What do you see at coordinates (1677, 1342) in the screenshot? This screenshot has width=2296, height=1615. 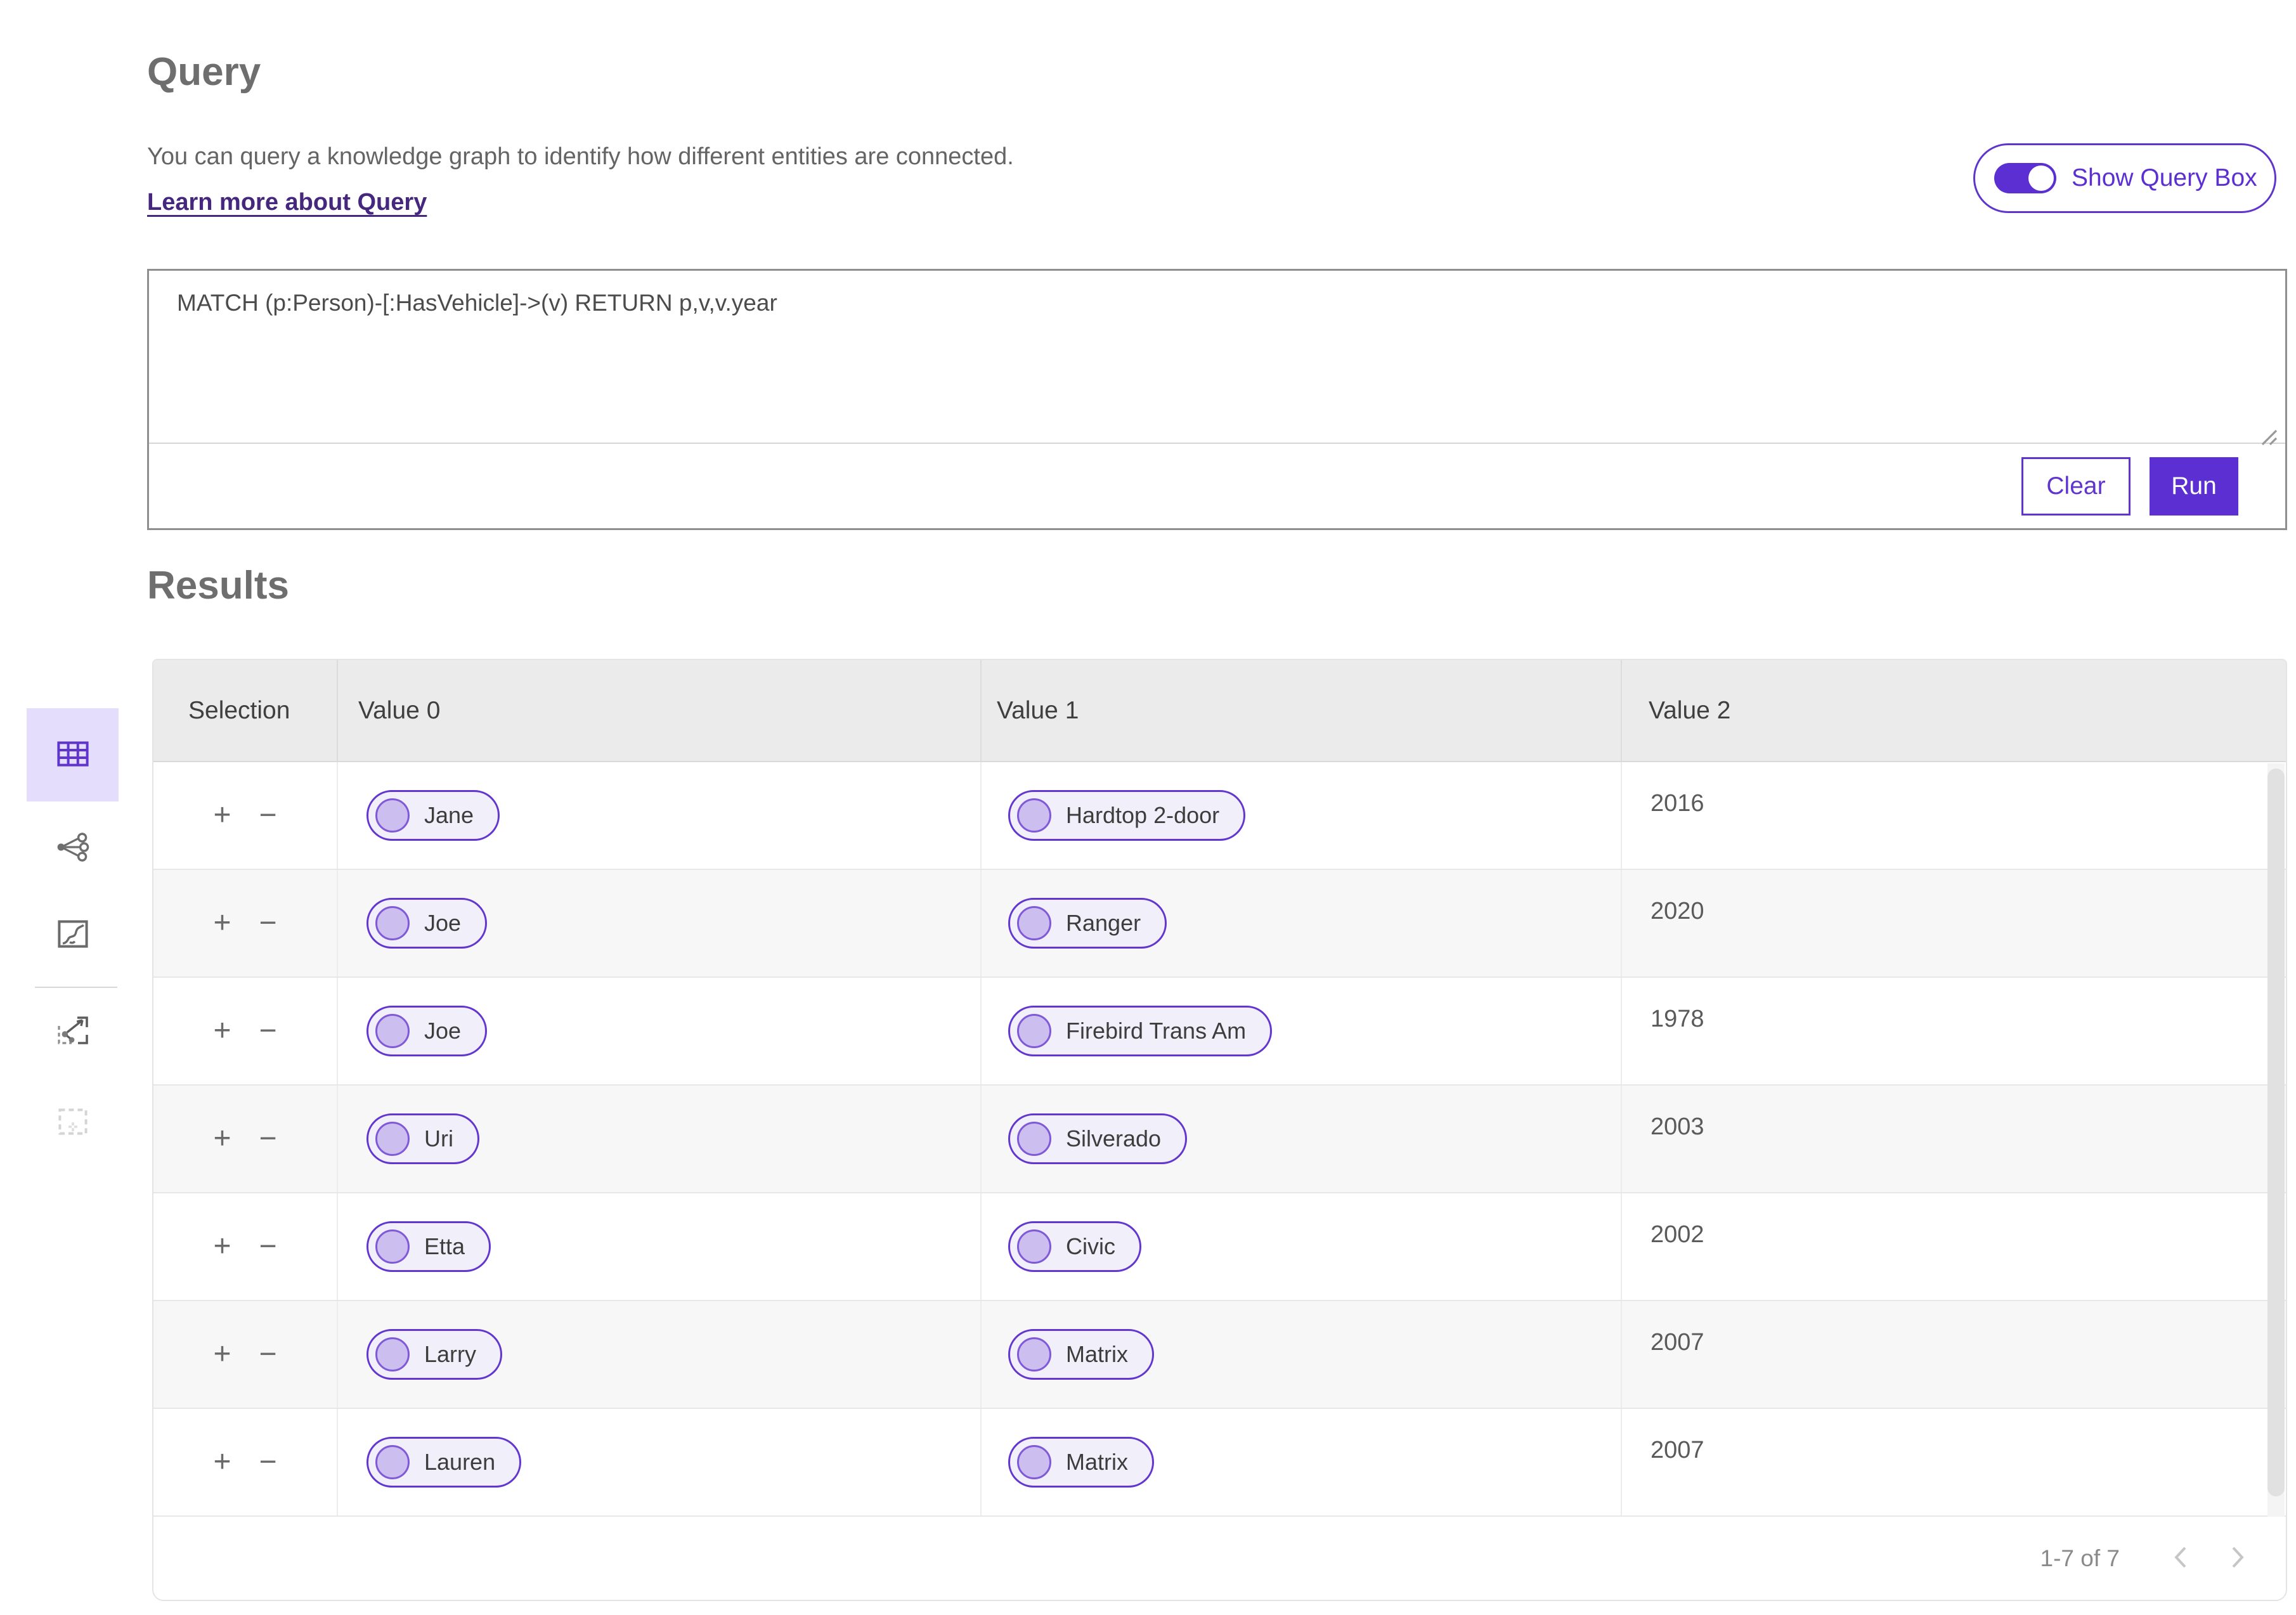 I see `value2-cell: 2007` at bounding box center [1677, 1342].